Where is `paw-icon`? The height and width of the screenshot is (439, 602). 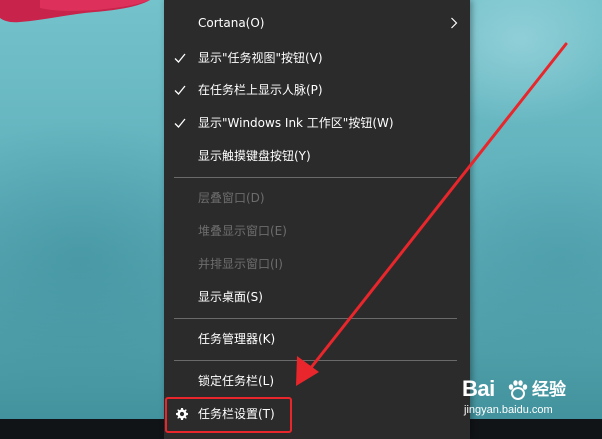
paw-icon is located at coordinates (518, 390).